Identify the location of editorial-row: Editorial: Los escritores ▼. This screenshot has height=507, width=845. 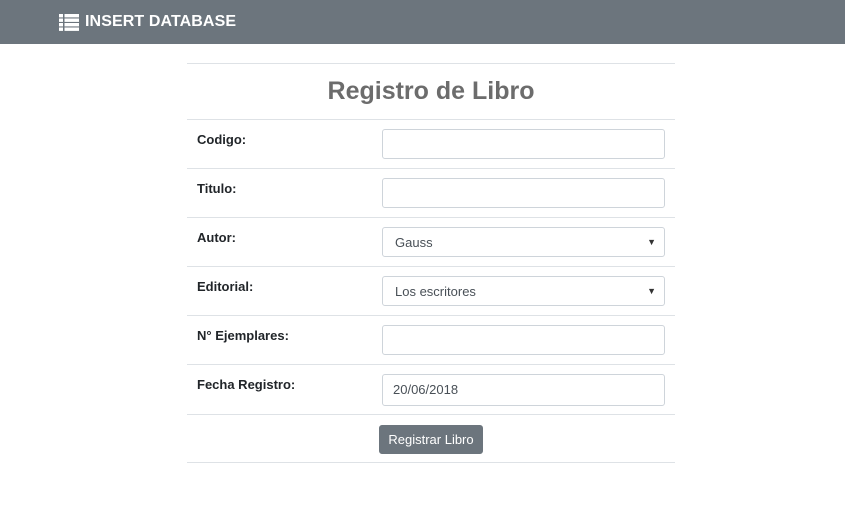
(431, 290).